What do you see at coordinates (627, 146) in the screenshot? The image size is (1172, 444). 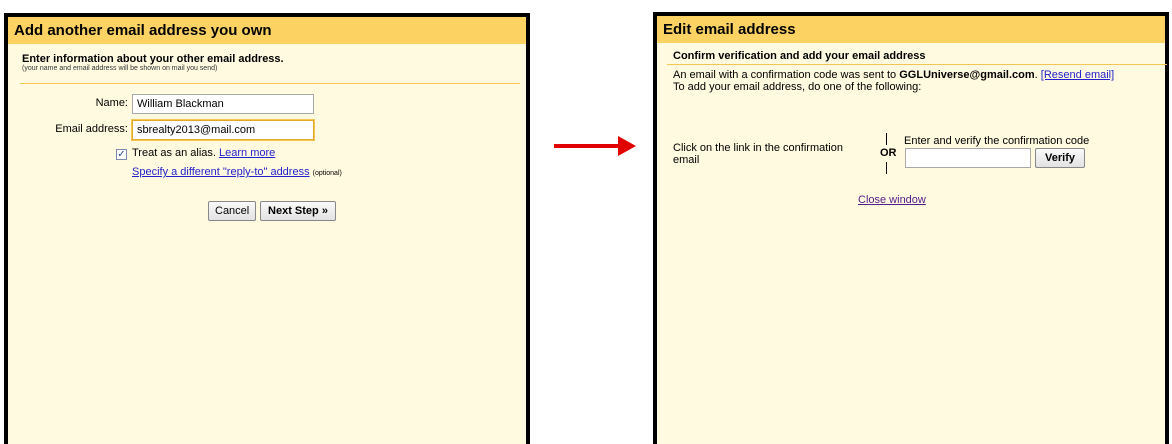 I see `arrow-right-icon` at bounding box center [627, 146].